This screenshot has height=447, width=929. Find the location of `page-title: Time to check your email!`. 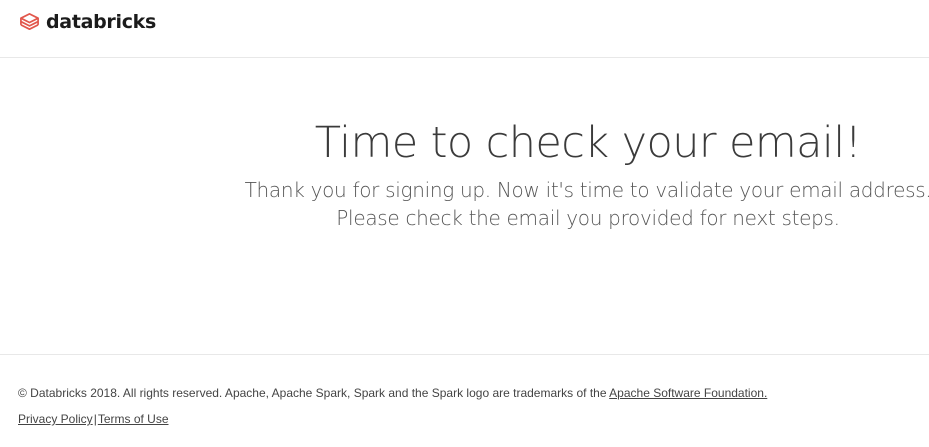

page-title: Time to check your email! is located at coordinates (588, 143).